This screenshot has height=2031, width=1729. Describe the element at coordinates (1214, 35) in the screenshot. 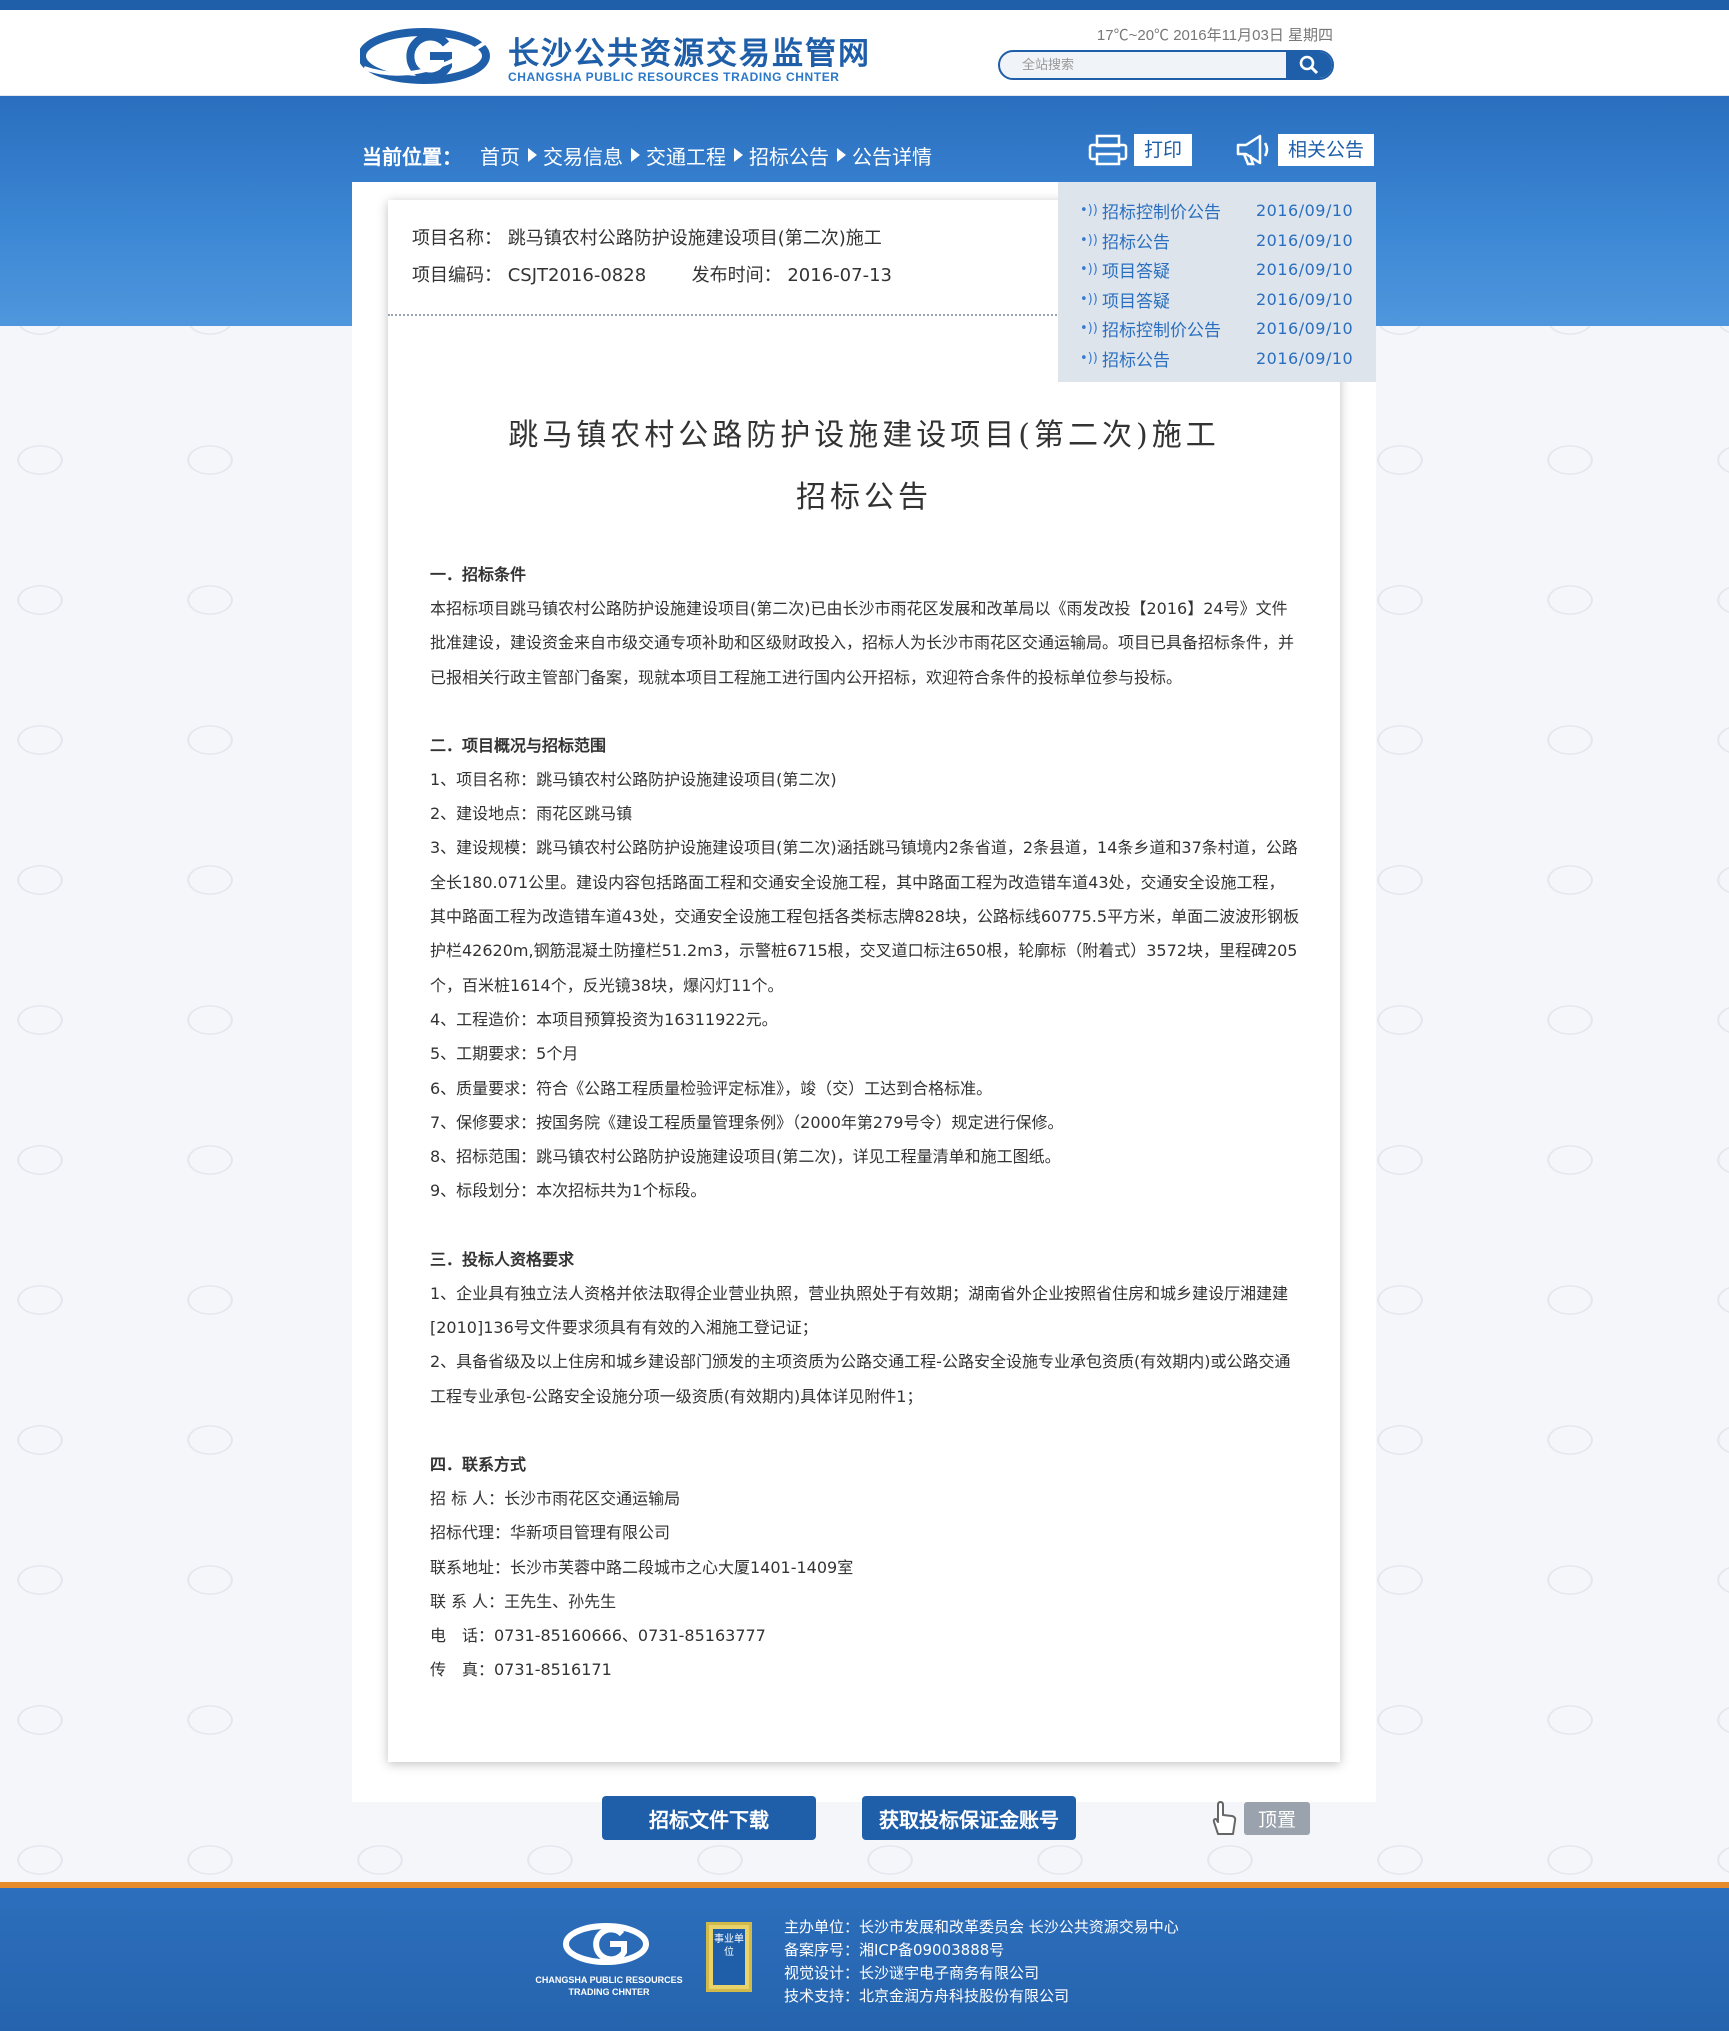

I see `weather-date: 17℃~20℃ 2016年11月03日 星期四` at that location.